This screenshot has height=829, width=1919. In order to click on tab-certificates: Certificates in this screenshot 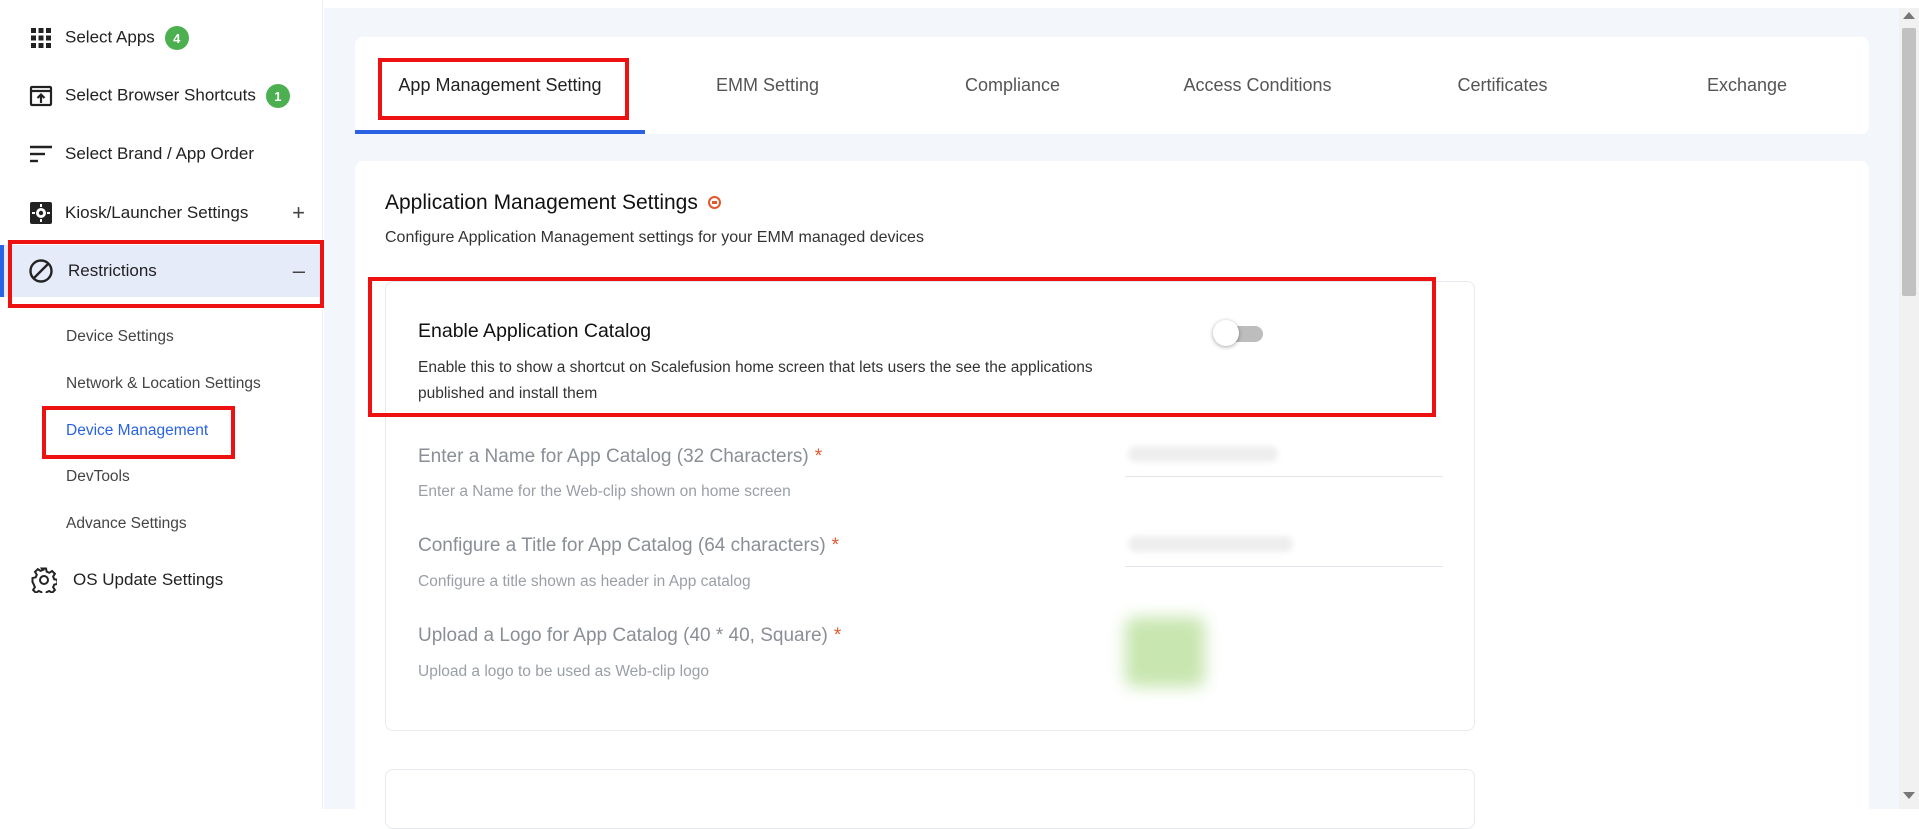, I will do `click(1502, 85)`.